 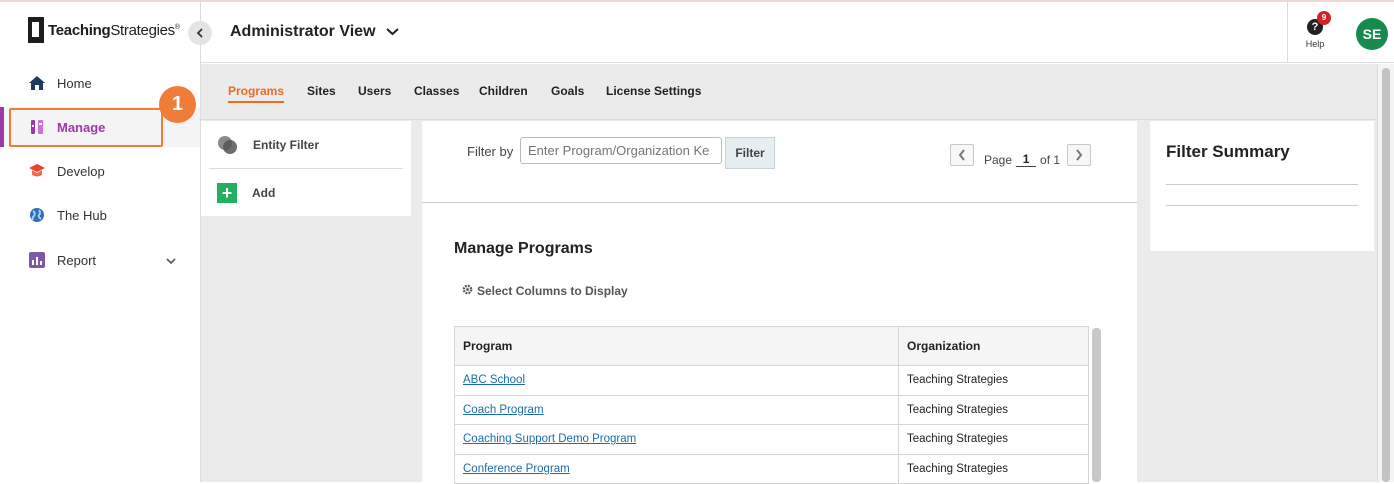 I want to click on next-page-button, so click(x=1079, y=155).